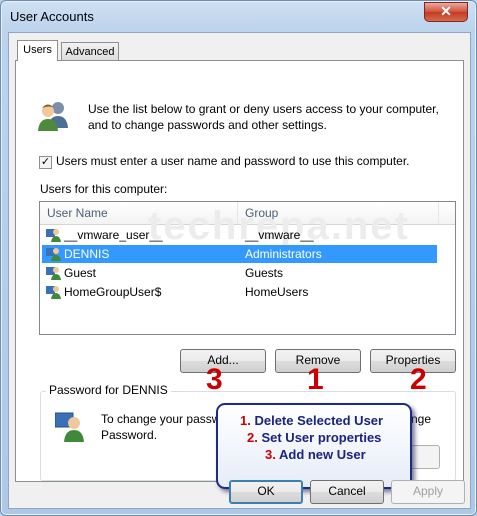 The width and height of the screenshot is (477, 516). Describe the element at coordinates (53, 116) in the screenshot. I see `users-icon` at that location.